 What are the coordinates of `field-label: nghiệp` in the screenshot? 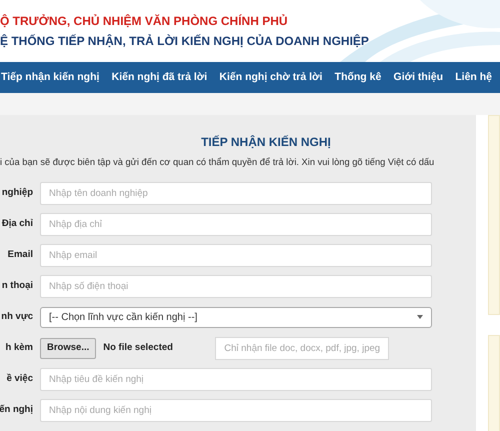 It's located at (17, 192).